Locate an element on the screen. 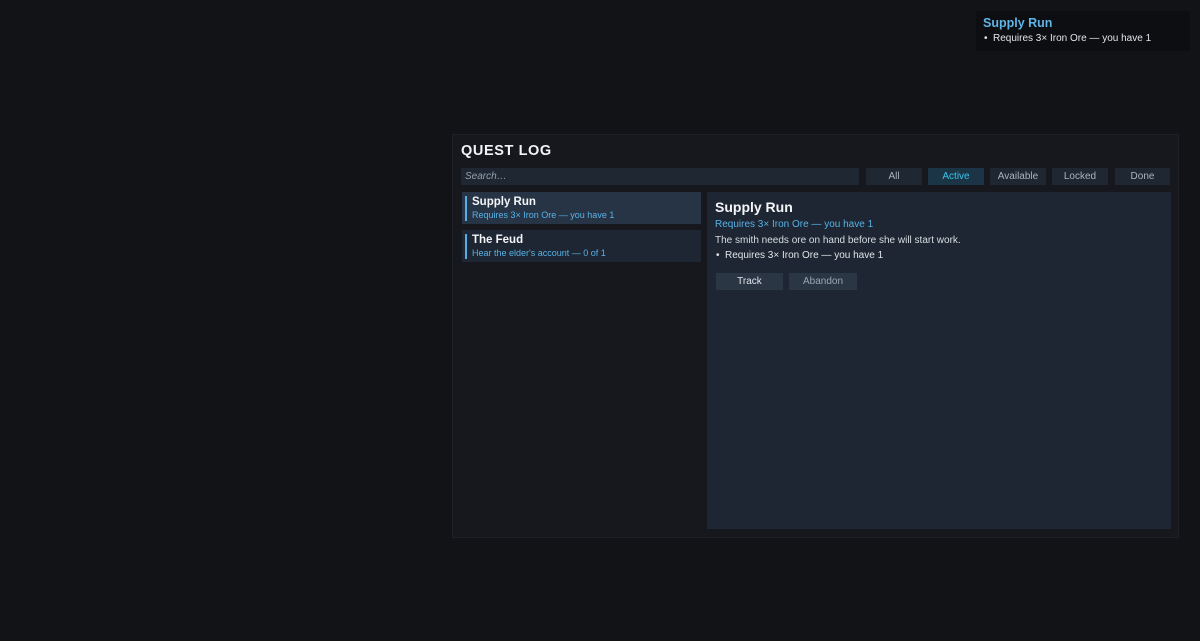 The height and width of the screenshot is (641, 1200). filter-all-button: All is located at coordinates (894, 176).